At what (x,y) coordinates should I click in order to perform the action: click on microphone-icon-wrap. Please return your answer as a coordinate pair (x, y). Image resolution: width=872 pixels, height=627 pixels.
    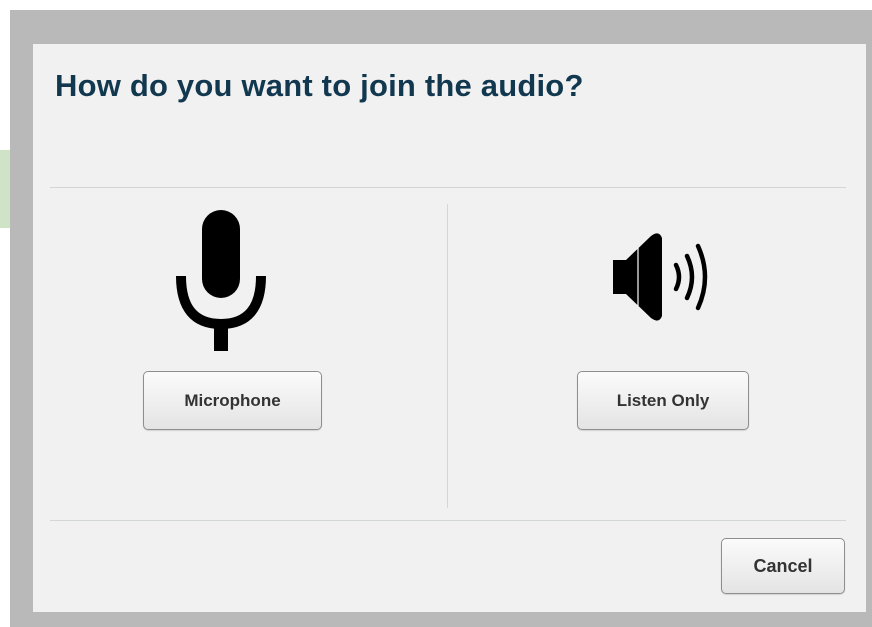
    Looking at the image, I should click on (233, 279).